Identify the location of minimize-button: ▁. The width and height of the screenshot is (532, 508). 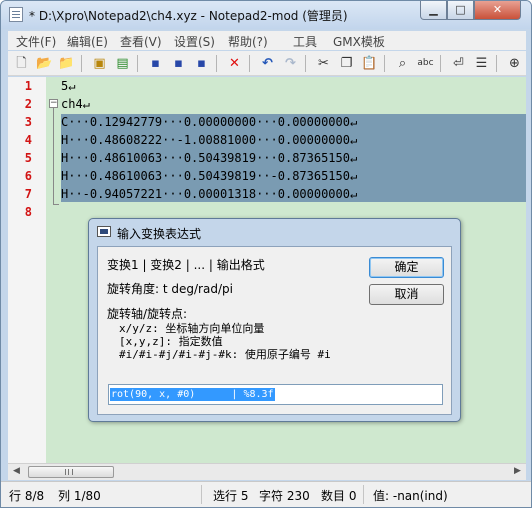
(433, 10).